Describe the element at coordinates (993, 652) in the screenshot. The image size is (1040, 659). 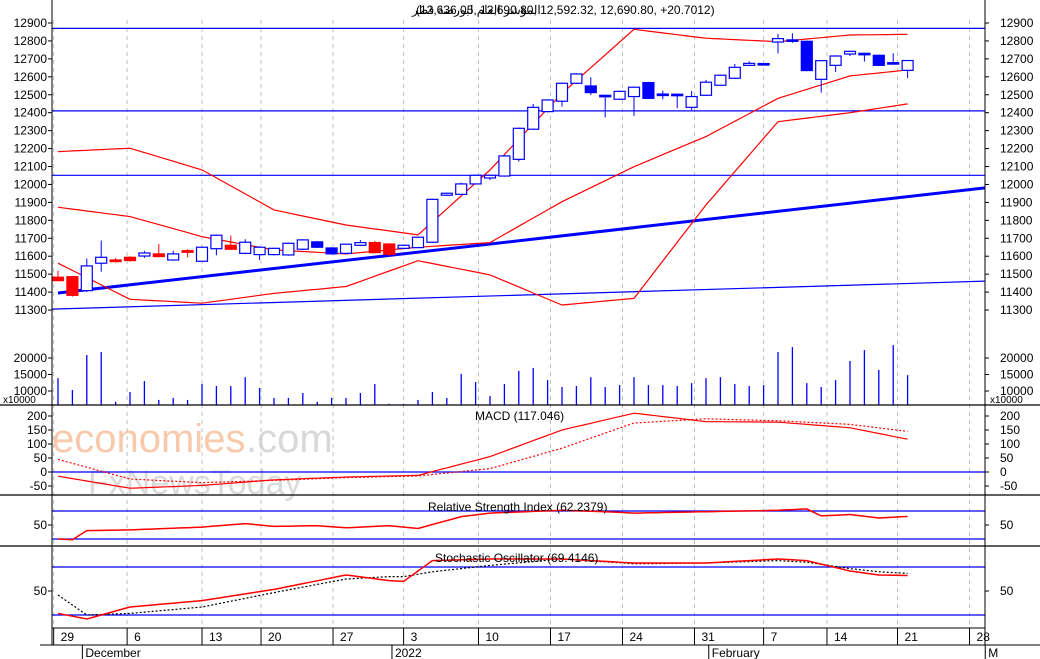
I see `x-month-label: M` at that location.